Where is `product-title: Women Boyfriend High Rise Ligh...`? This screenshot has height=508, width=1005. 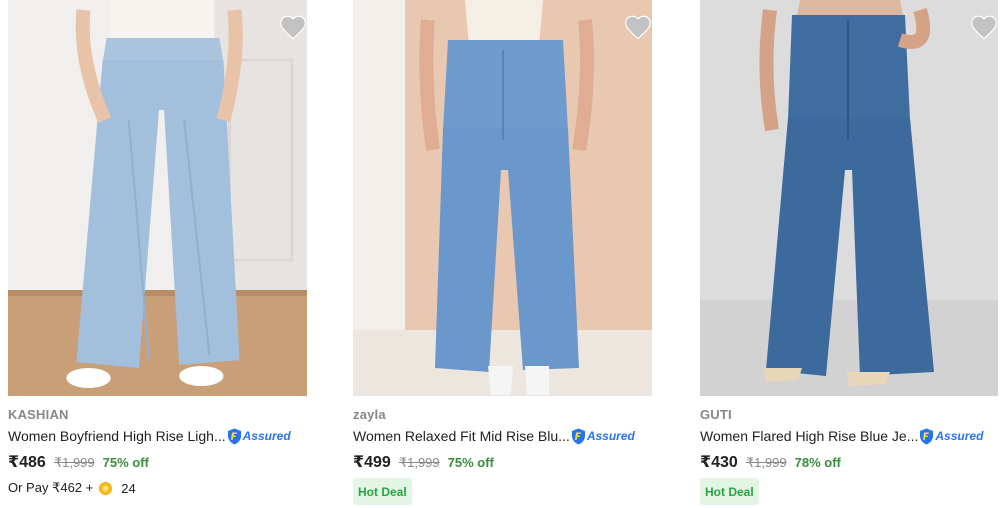
product-title: Women Boyfriend High Rise Ligh... is located at coordinates (117, 436).